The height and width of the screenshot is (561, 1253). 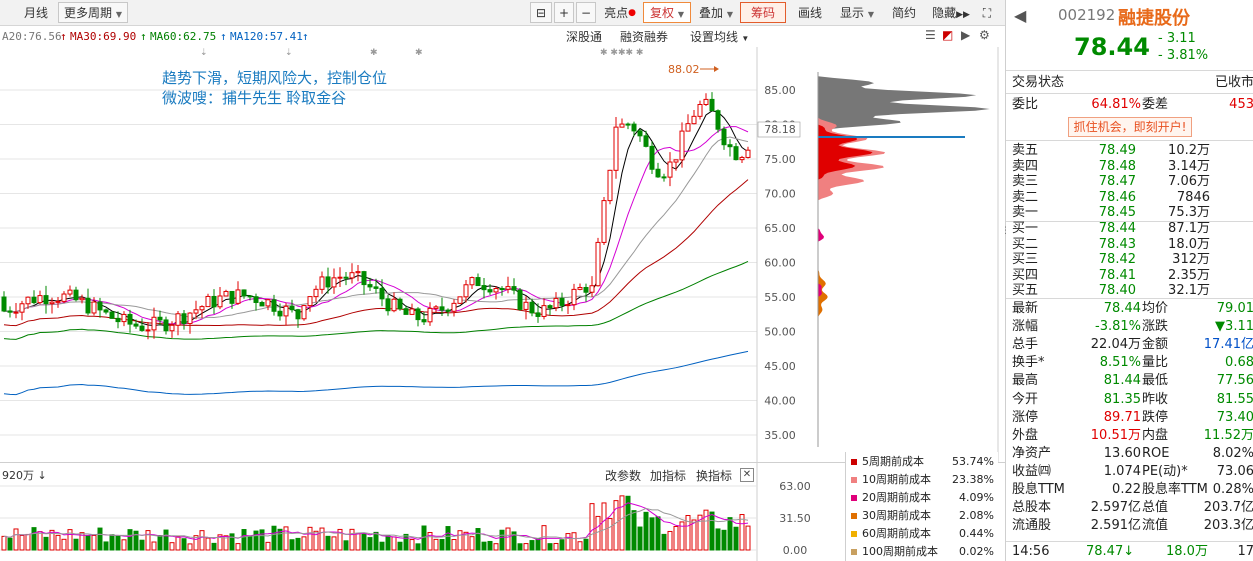 I want to click on bright-point-label: 亮点, so click(x=616, y=13).